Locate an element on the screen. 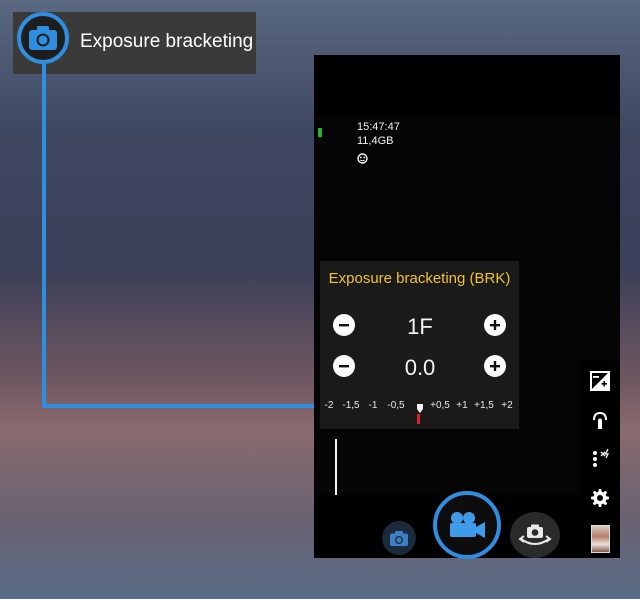  settings-gear-icon is located at coordinates (600, 498).